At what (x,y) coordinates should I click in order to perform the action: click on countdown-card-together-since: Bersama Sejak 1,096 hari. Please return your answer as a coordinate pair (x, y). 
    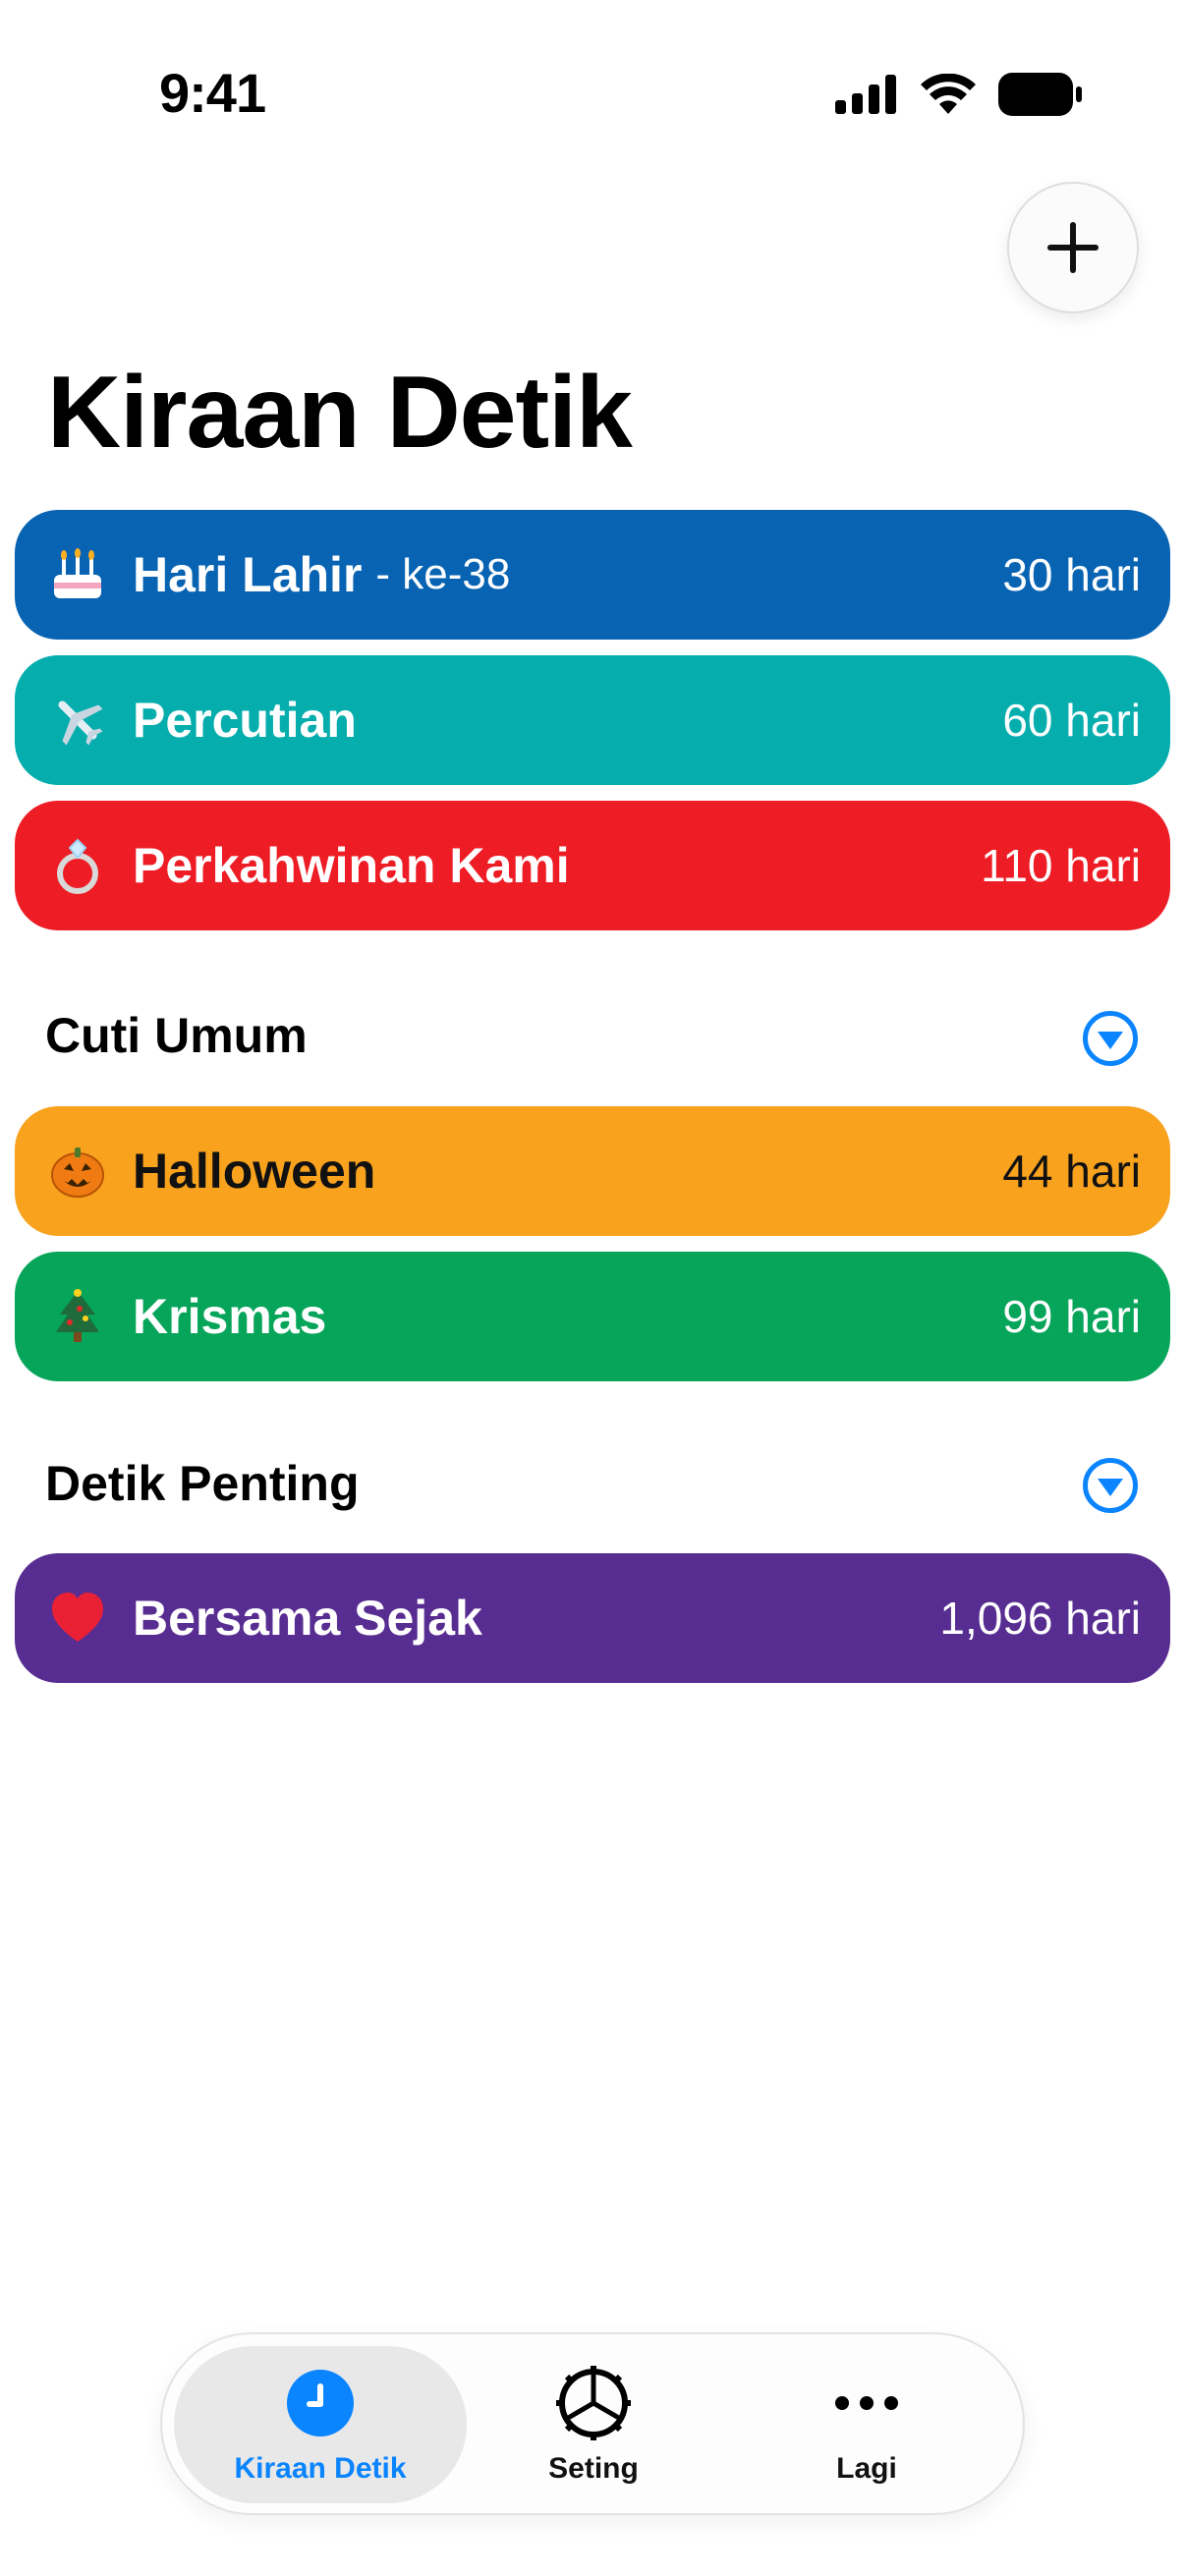
    Looking at the image, I should click on (592, 1618).